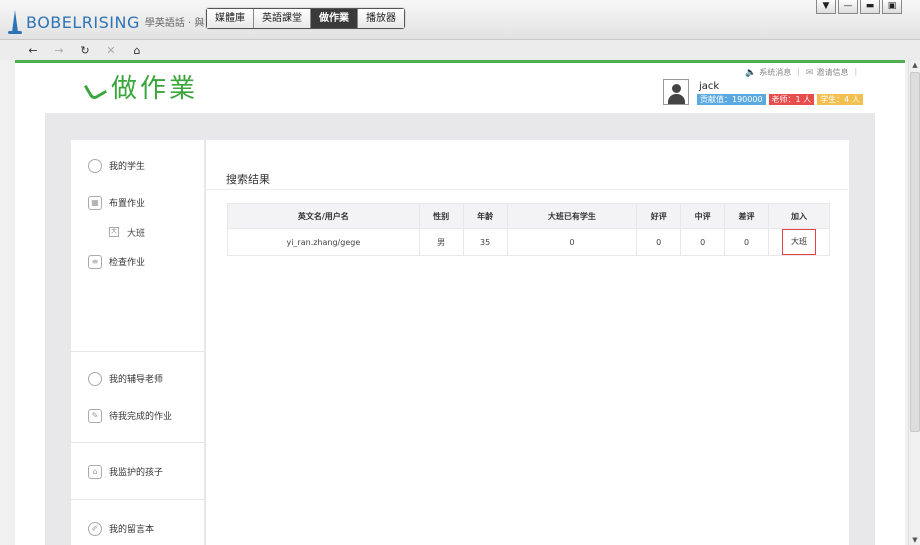 The height and width of the screenshot is (545, 920). I want to click on check-icon: ≡, so click(95, 261).